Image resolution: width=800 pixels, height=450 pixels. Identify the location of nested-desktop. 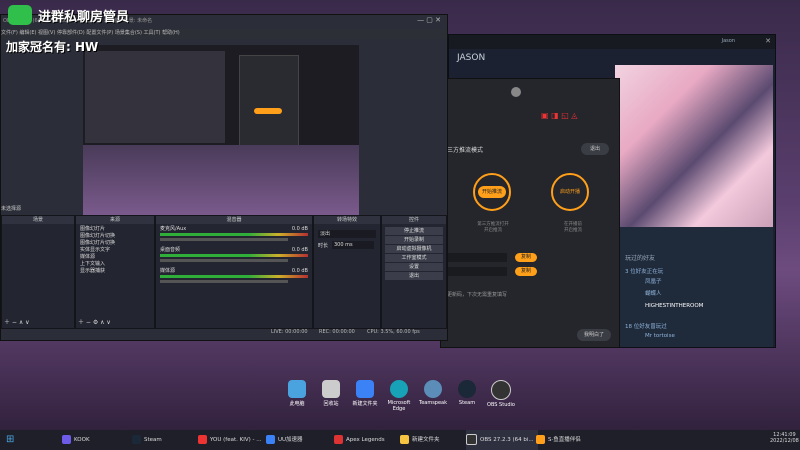
(221, 180).